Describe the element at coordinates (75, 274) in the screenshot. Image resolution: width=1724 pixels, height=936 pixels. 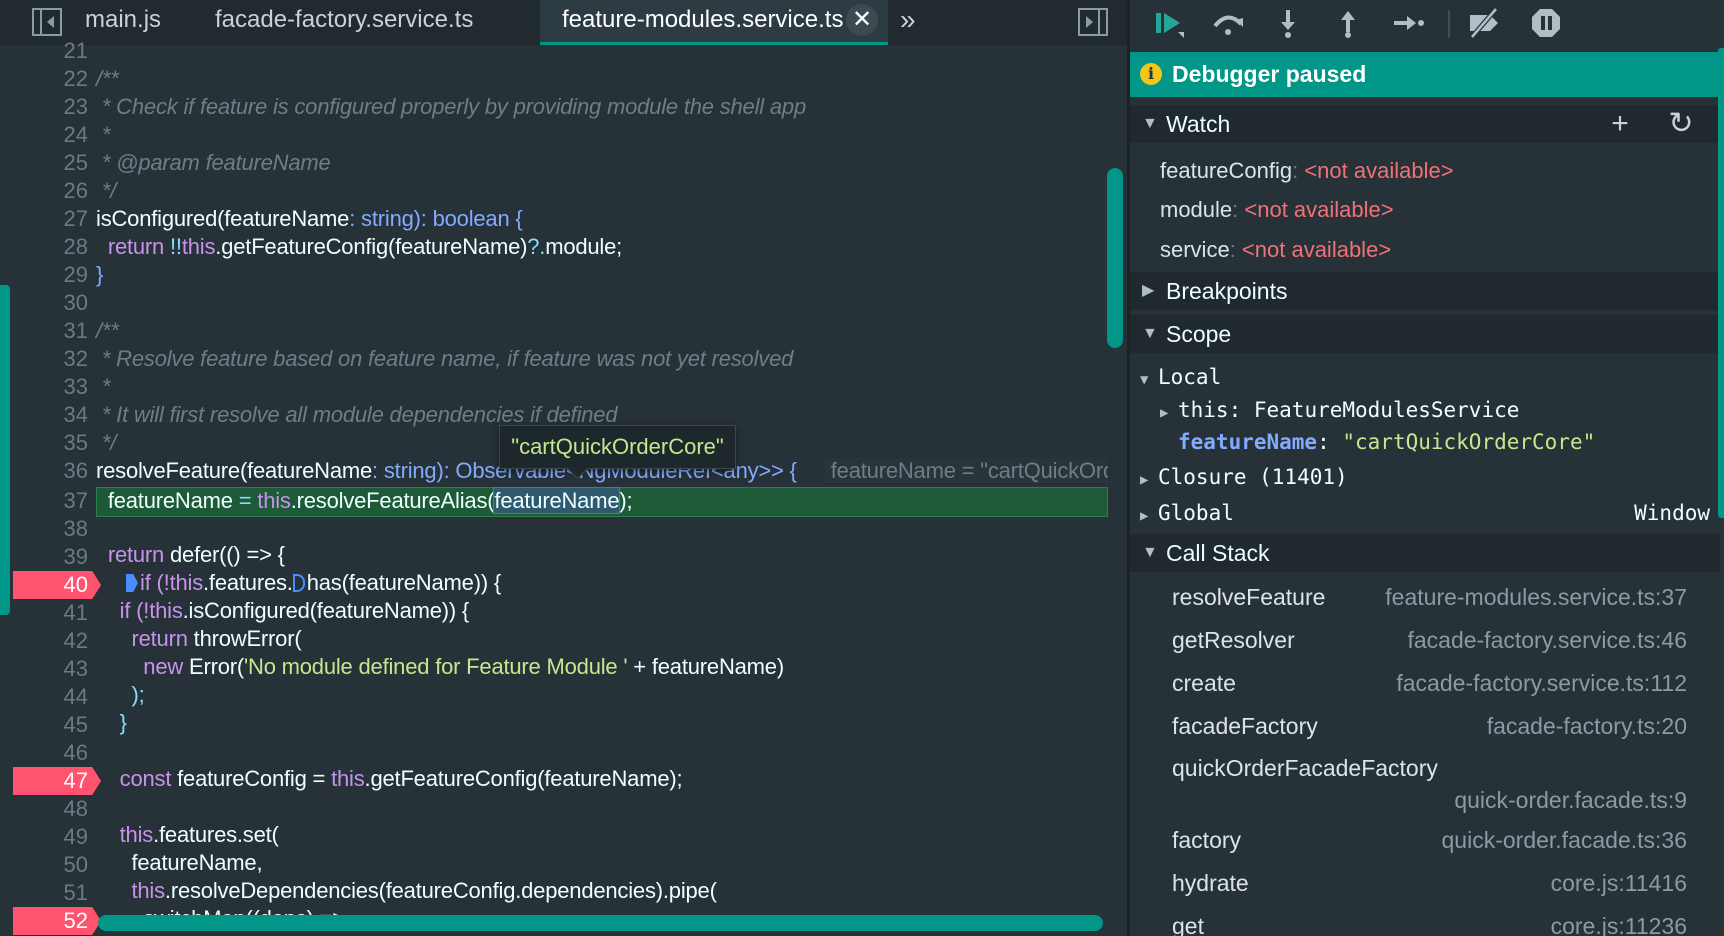
I see `line-number: 29` at that location.